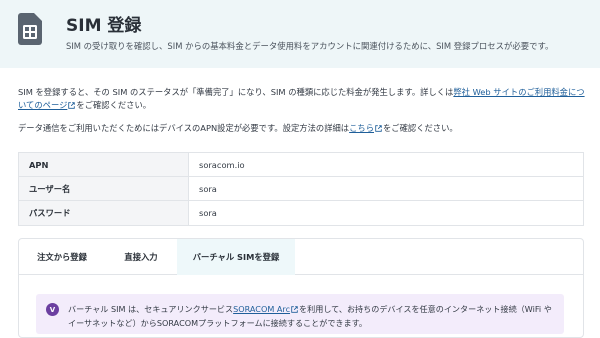 The width and height of the screenshot is (600, 338). I want to click on apn-key: APN, so click(104, 164).